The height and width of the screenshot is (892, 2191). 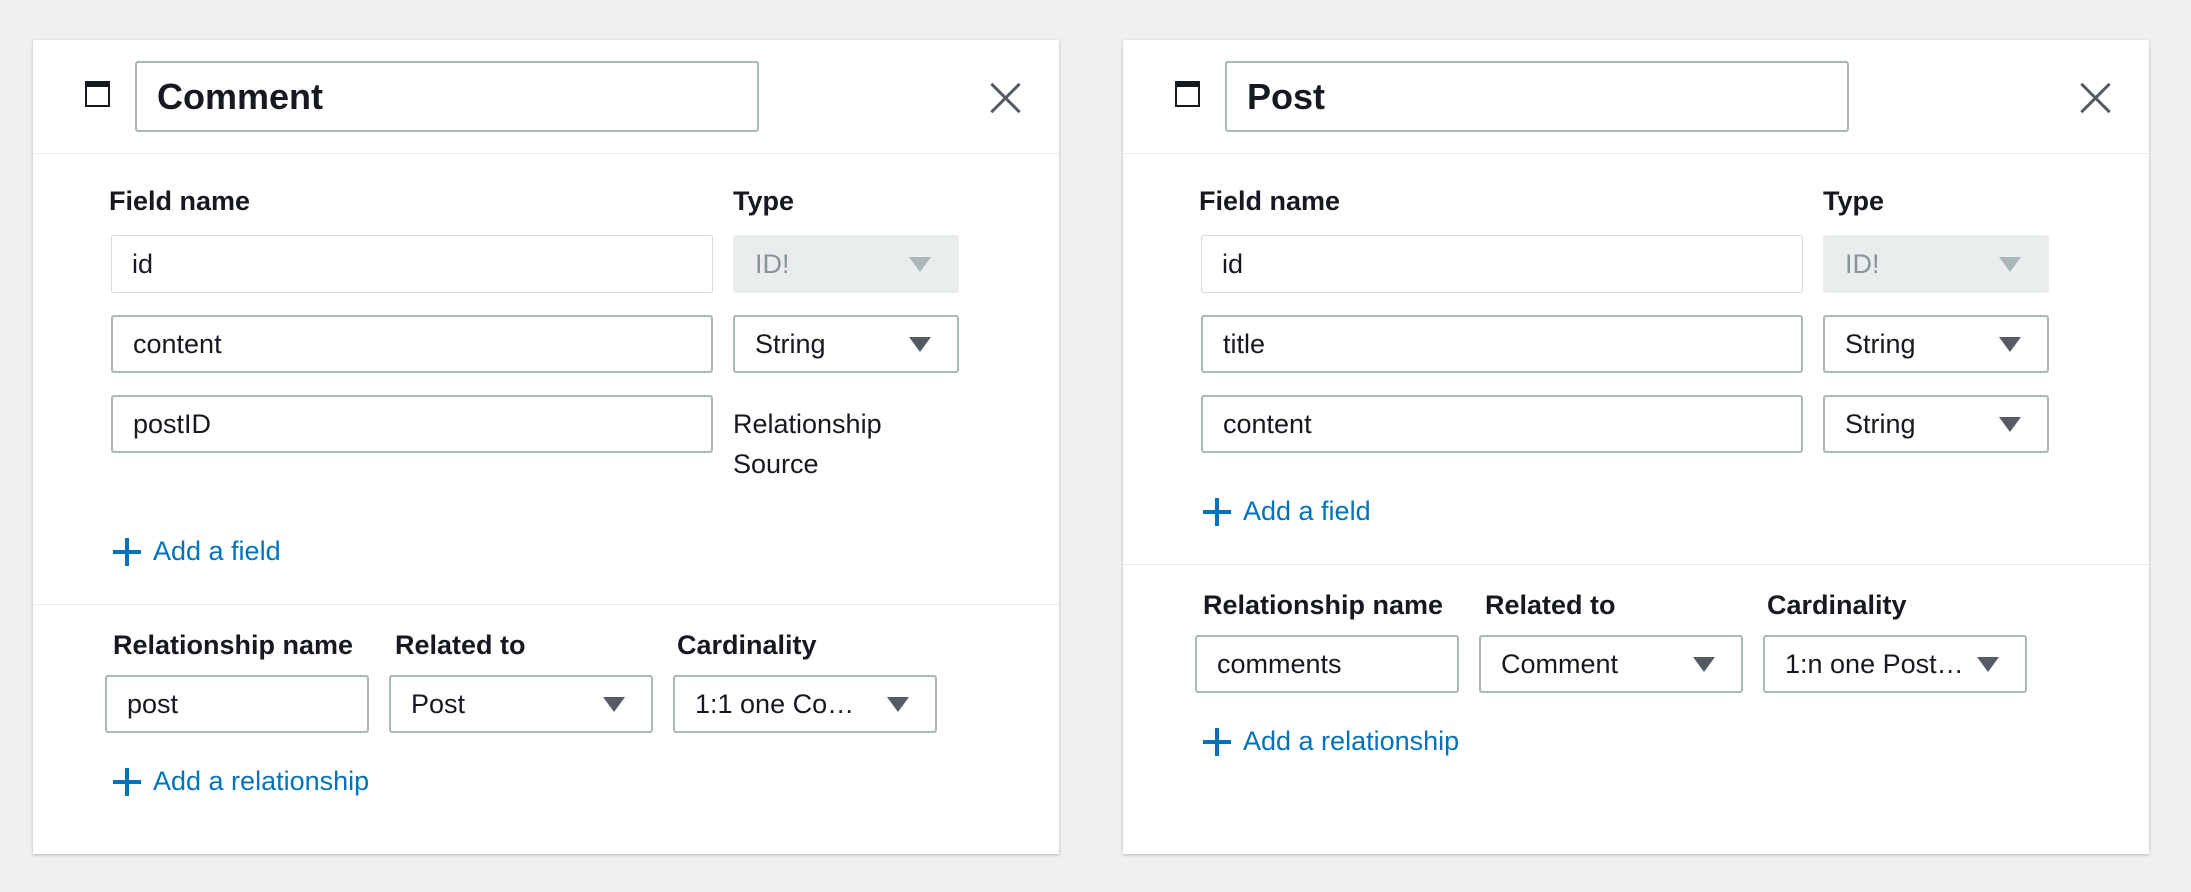 What do you see at coordinates (521, 704) in the screenshot?
I see `related-to-select: Post` at bounding box center [521, 704].